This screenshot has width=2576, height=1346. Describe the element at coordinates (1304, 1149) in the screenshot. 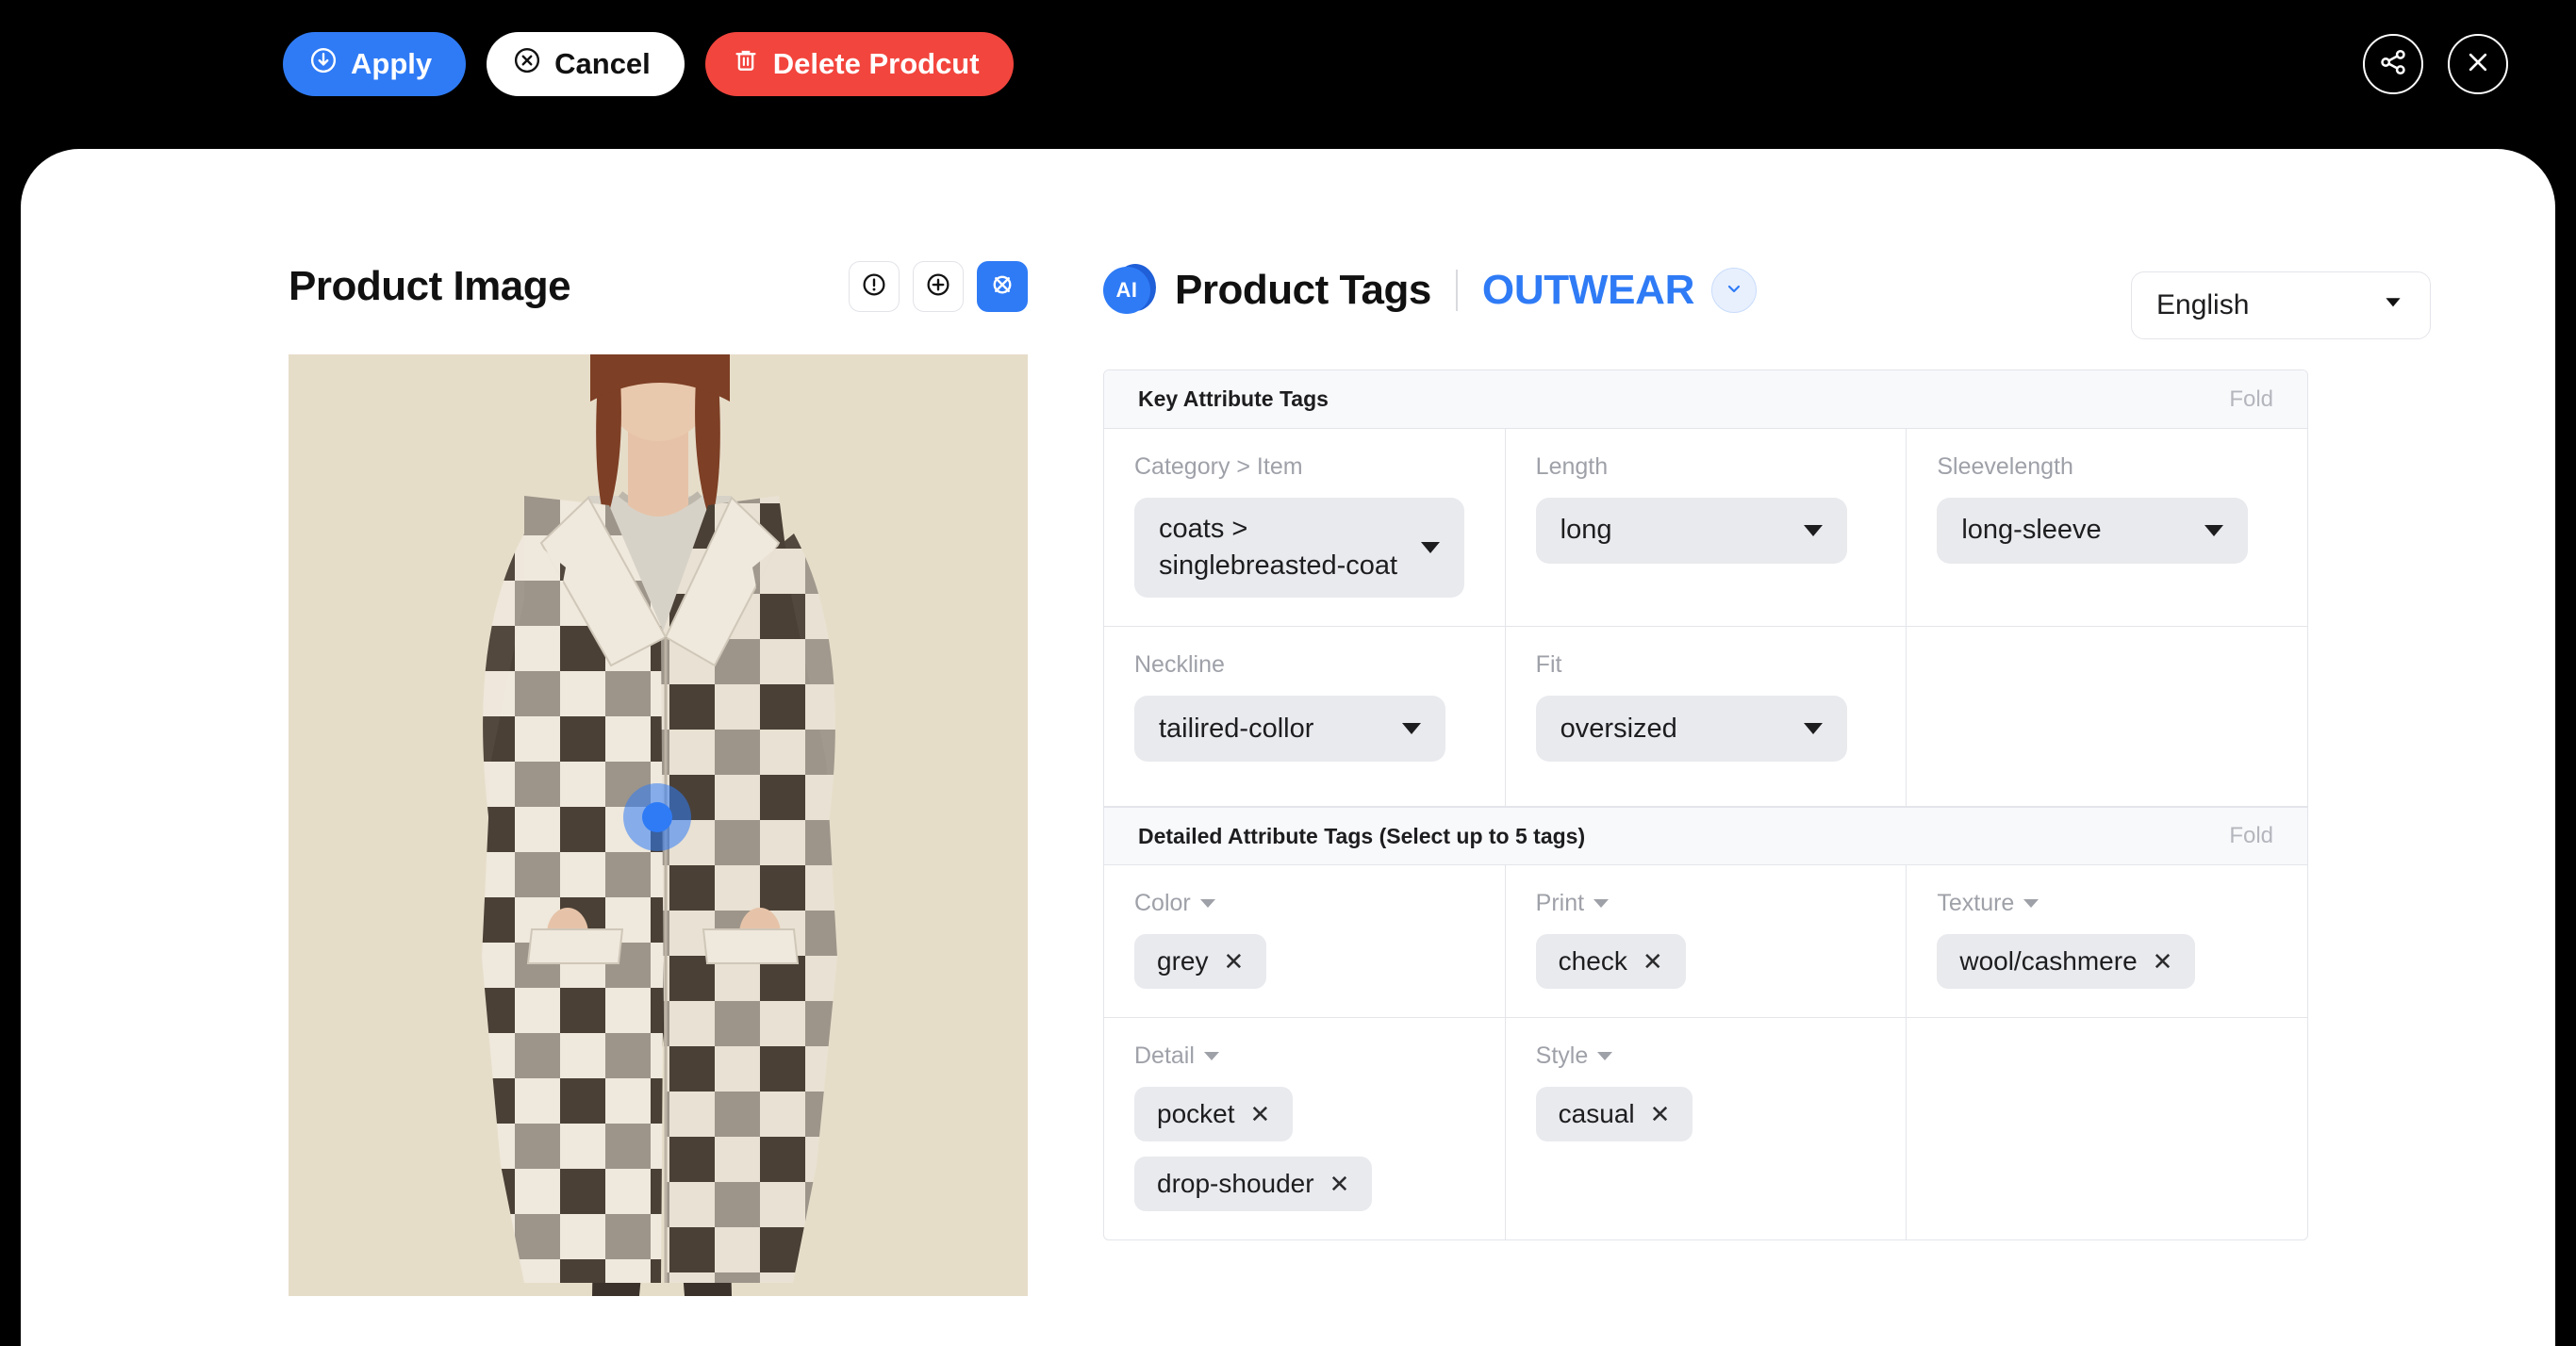

I see `detail-chips: pocket ✕ drop-shouder ✕` at that location.